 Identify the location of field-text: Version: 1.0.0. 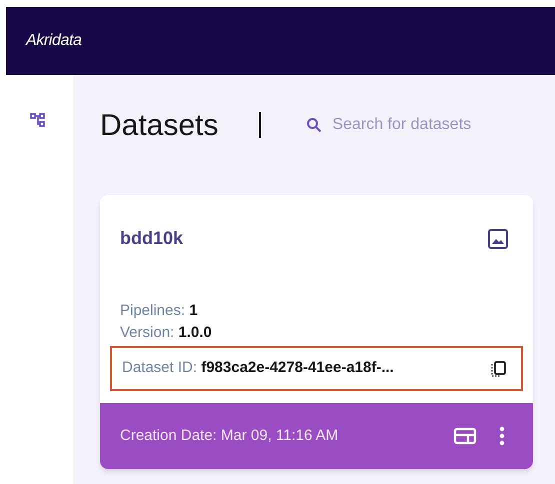
(166, 332).